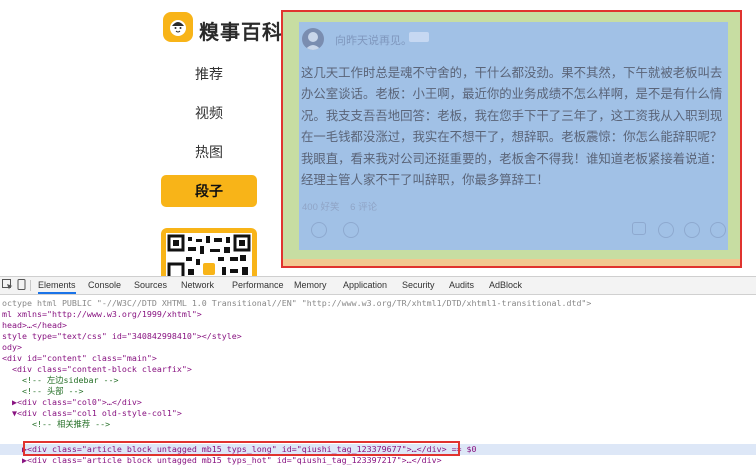 The width and height of the screenshot is (756, 467). What do you see at coordinates (310, 285) in the screenshot?
I see `tab-memory: Memory` at bounding box center [310, 285].